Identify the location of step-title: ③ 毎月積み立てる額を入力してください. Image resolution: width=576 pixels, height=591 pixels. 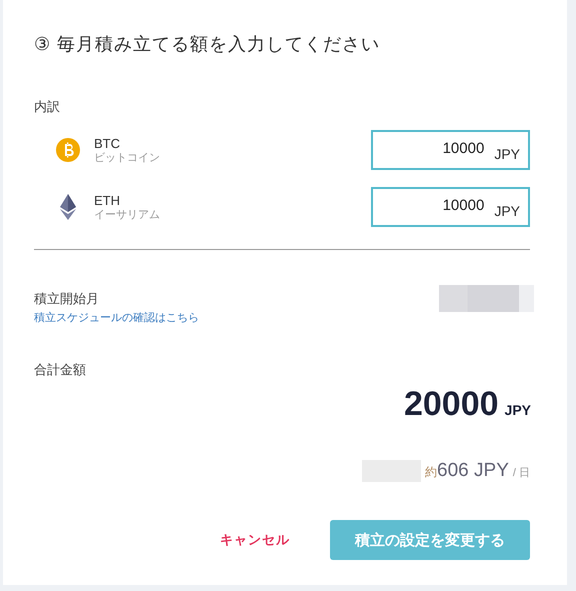
(208, 44).